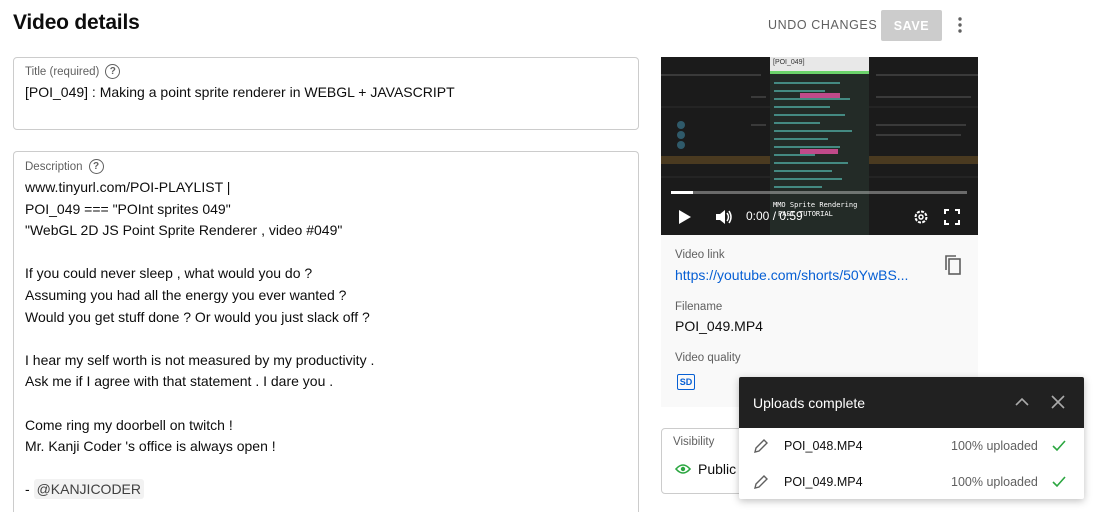  I want to click on description-dash: -, so click(29, 489).